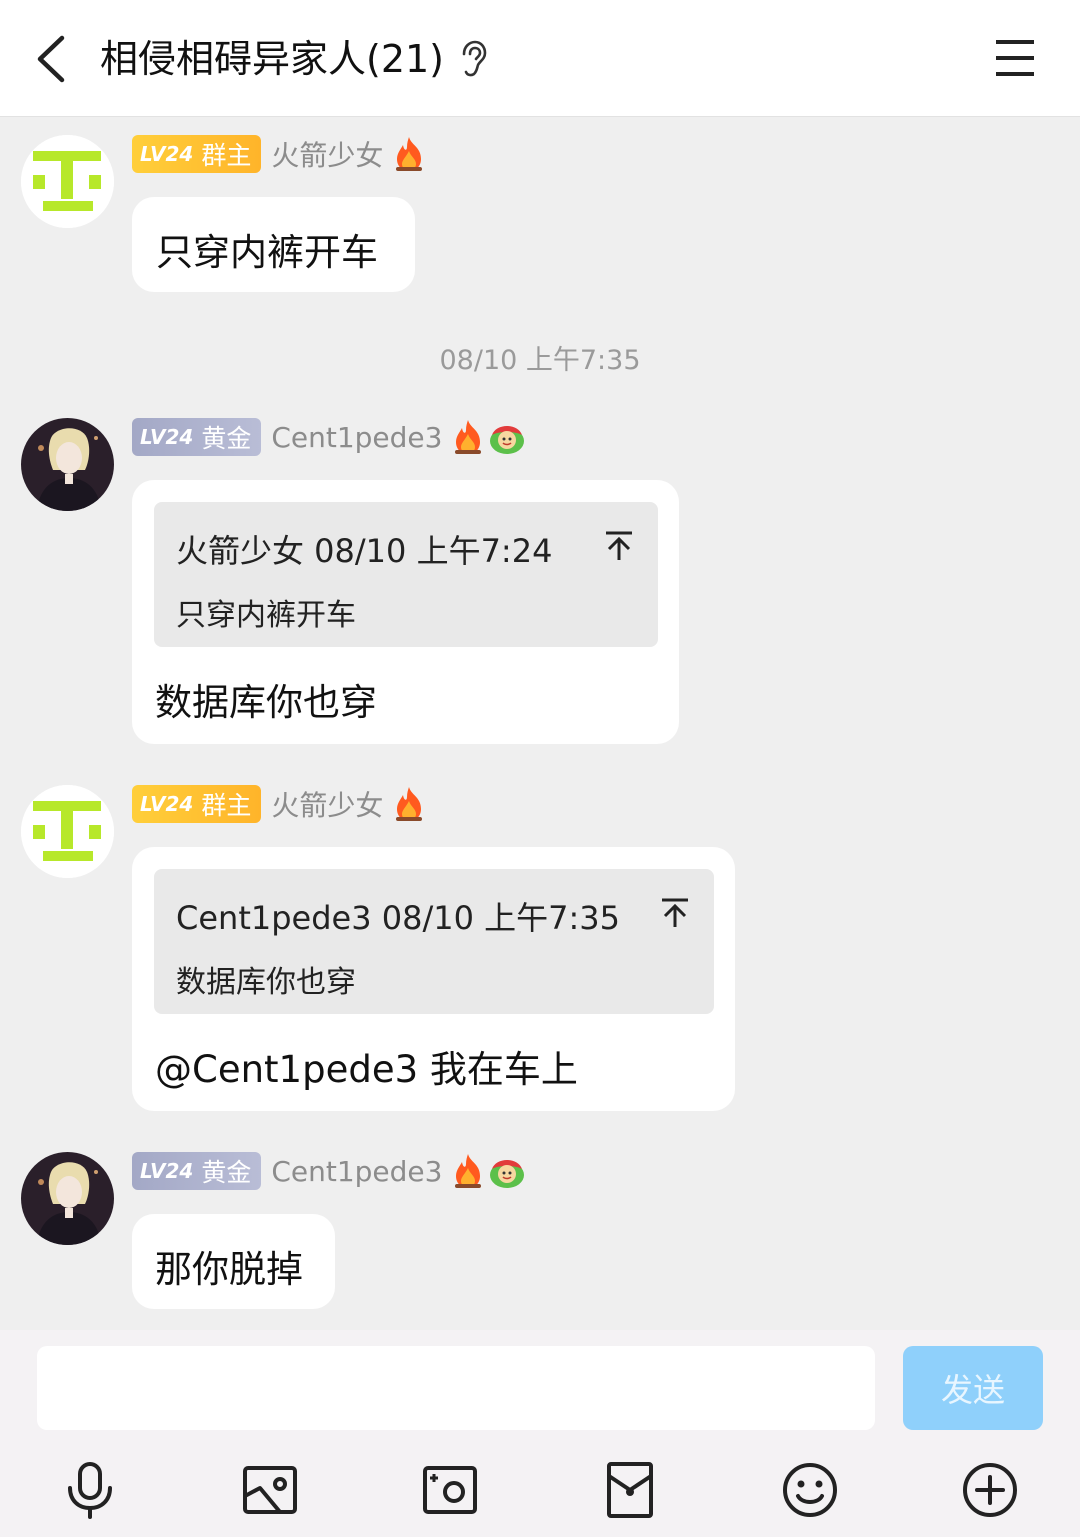 The width and height of the screenshot is (1080, 1537). Describe the element at coordinates (266, 702) in the screenshot. I see `message-text: 数据库你也穿` at that location.